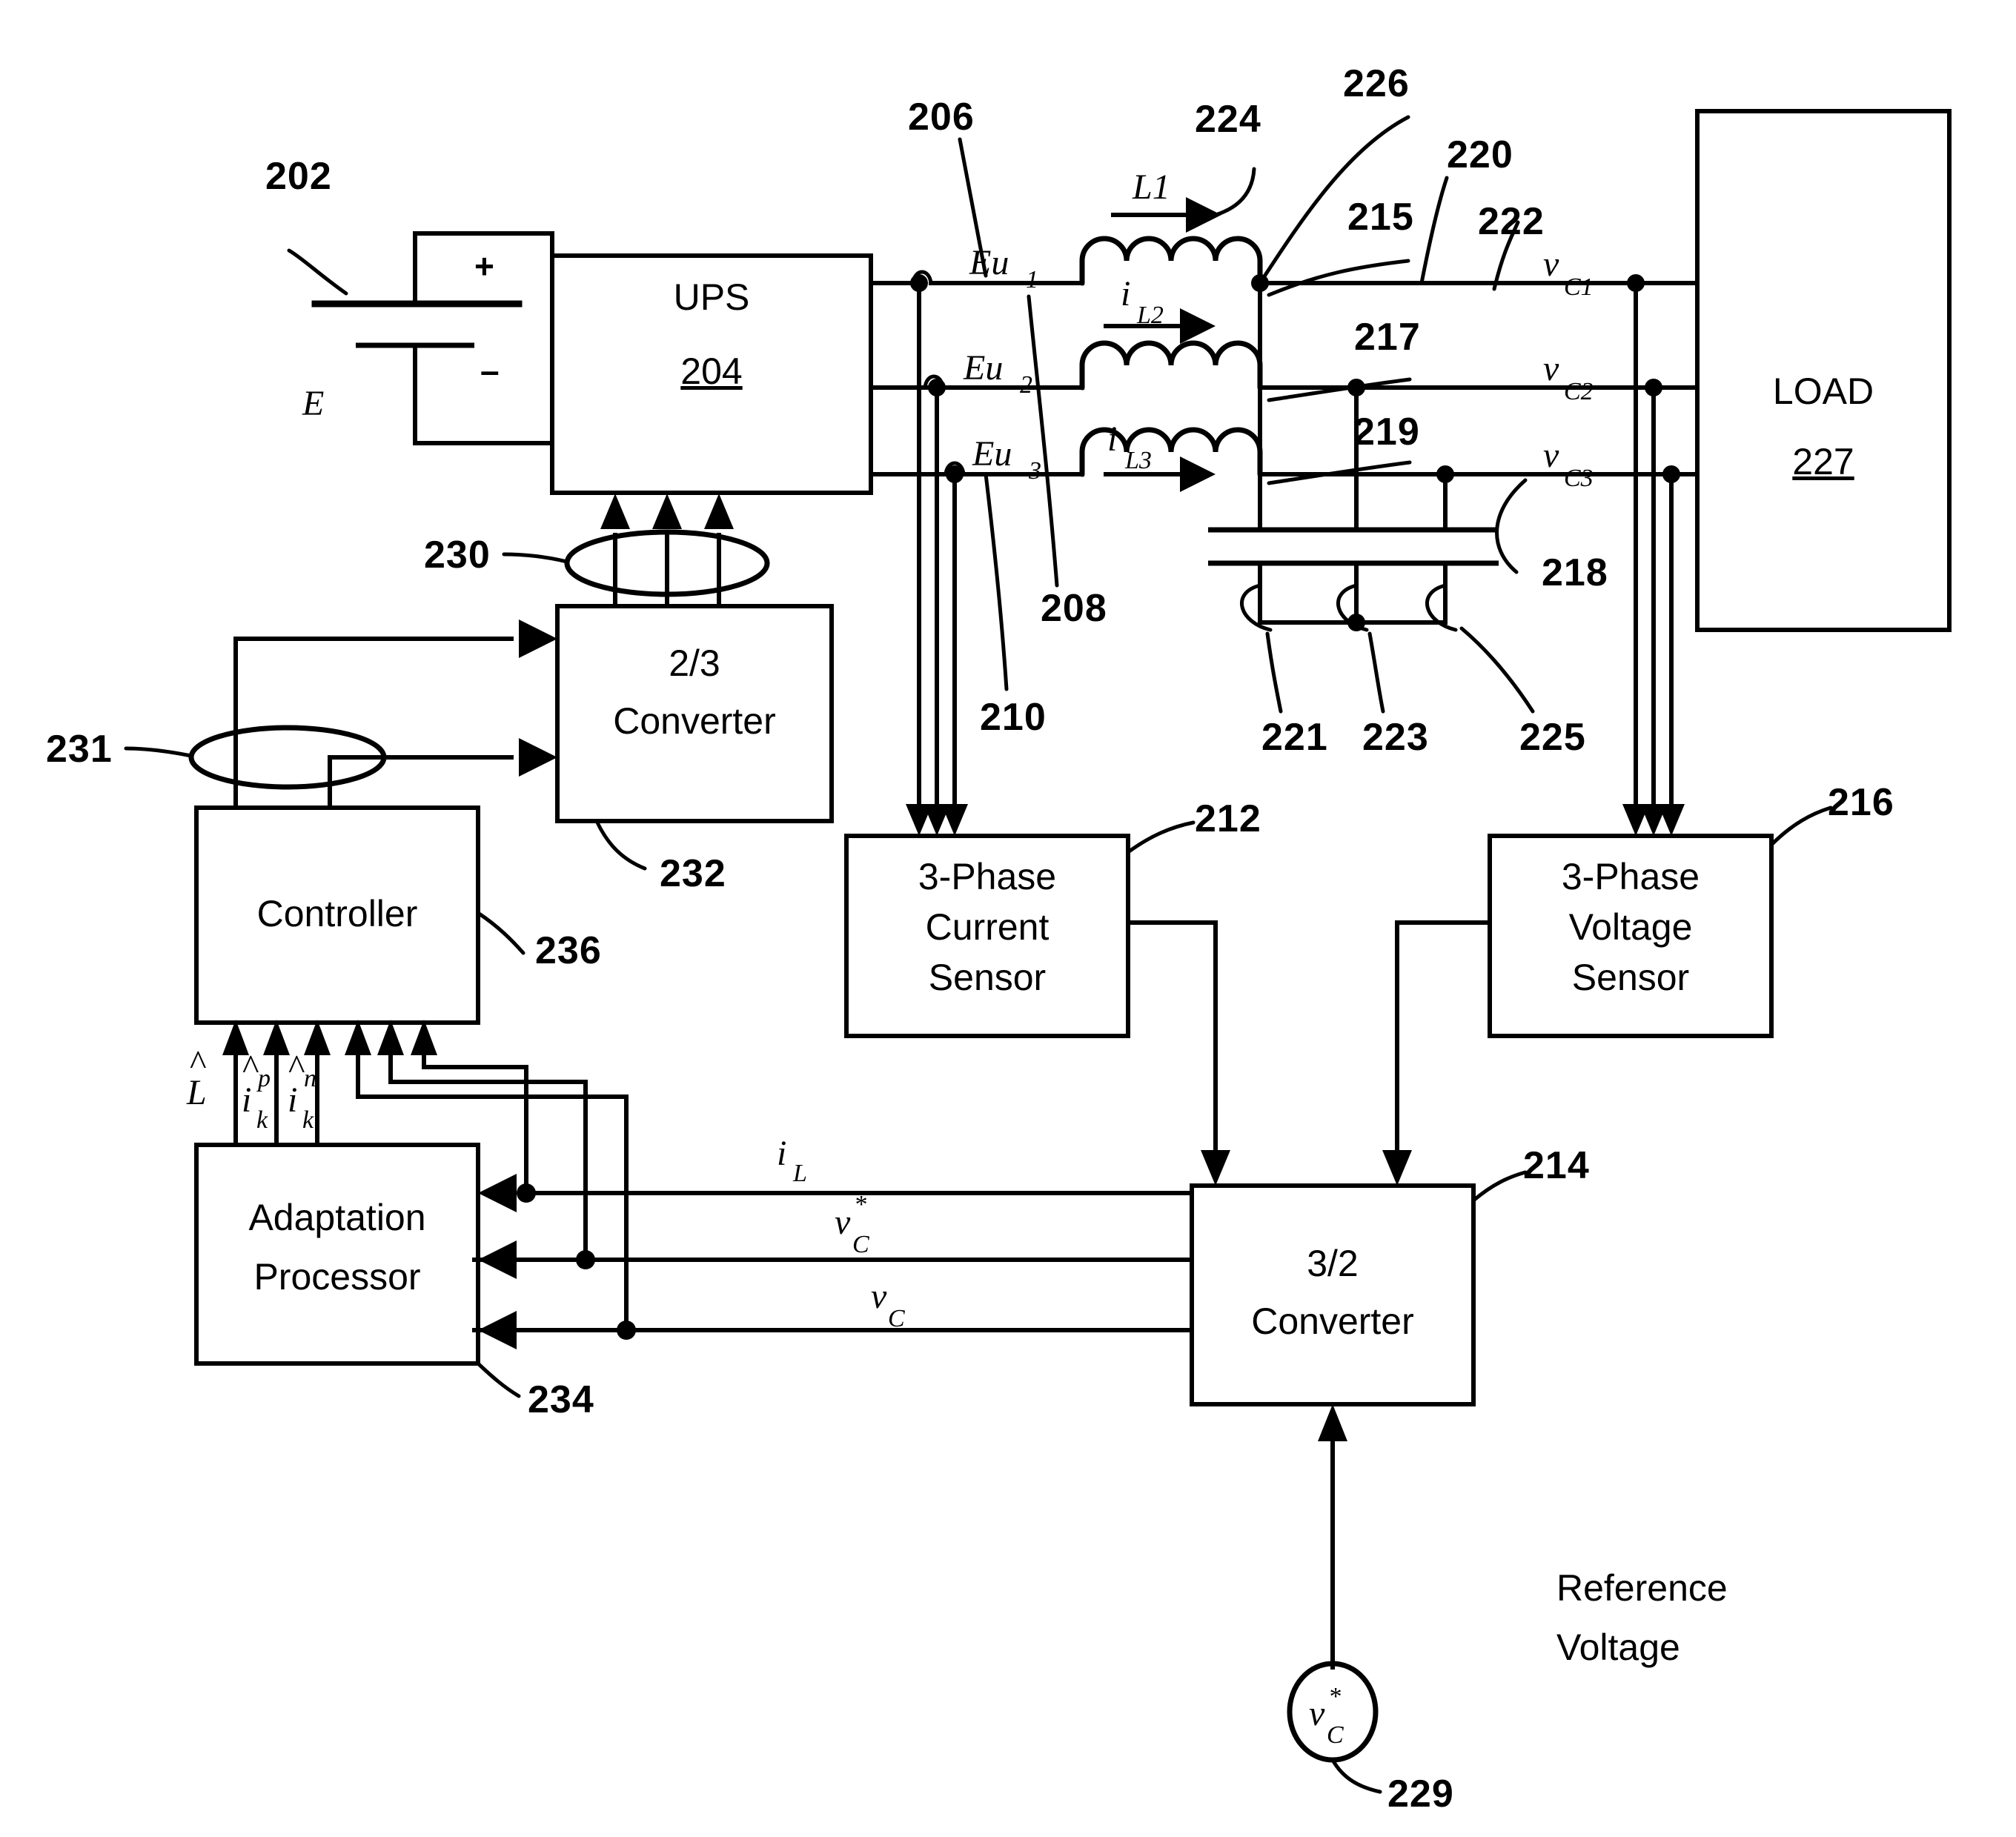 This screenshot has height=1837, width=2016. Describe the element at coordinates (800, 1173) in the screenshot. I see `iL-signal-sub: L` at that location.